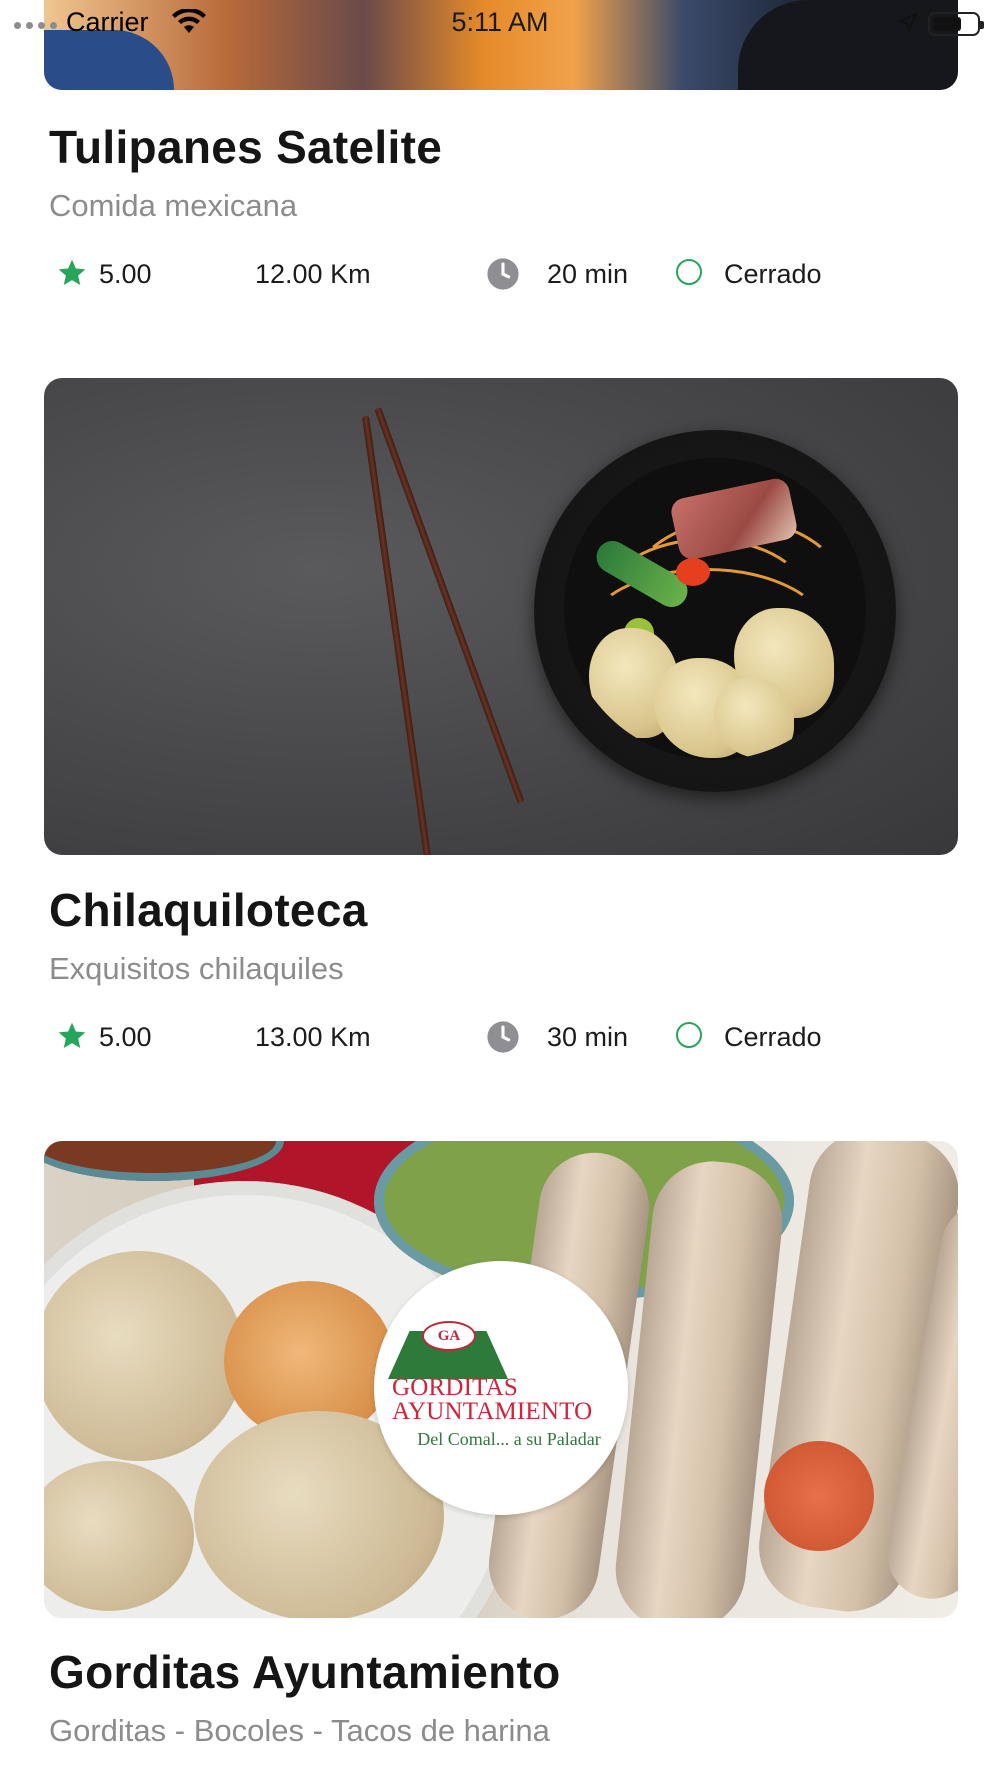 Image resolution: width=1000 pixels, height=1778 pixels. I want to click on status-bar: Carrier 5:11 AM, so click(500, 23).